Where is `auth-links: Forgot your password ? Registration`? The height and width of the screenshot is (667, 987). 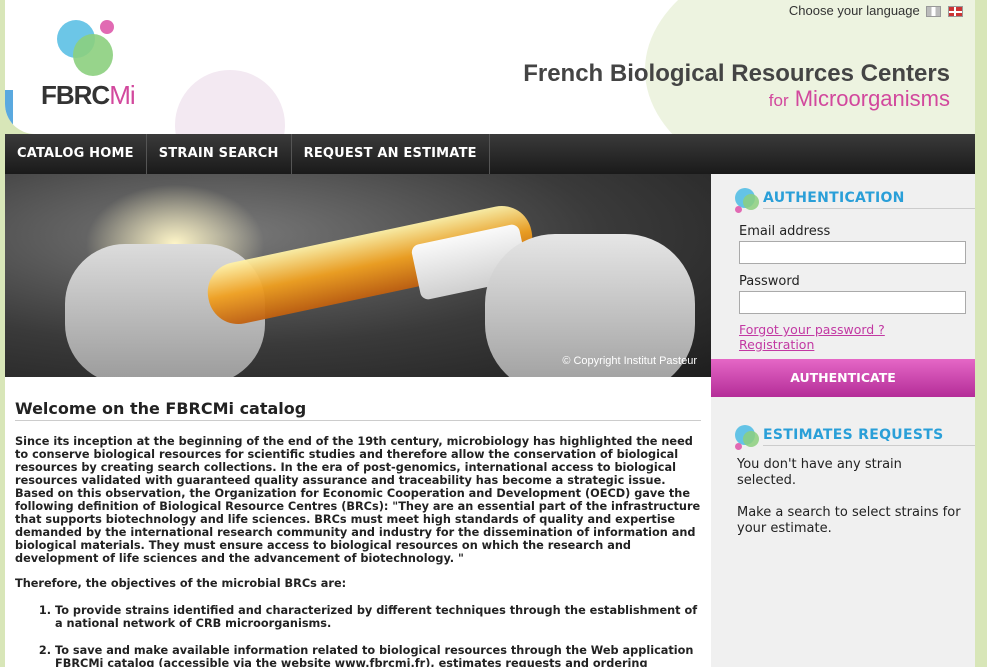
auth-links: Forgot your password ? Registration is located at coordinates (843, 337).